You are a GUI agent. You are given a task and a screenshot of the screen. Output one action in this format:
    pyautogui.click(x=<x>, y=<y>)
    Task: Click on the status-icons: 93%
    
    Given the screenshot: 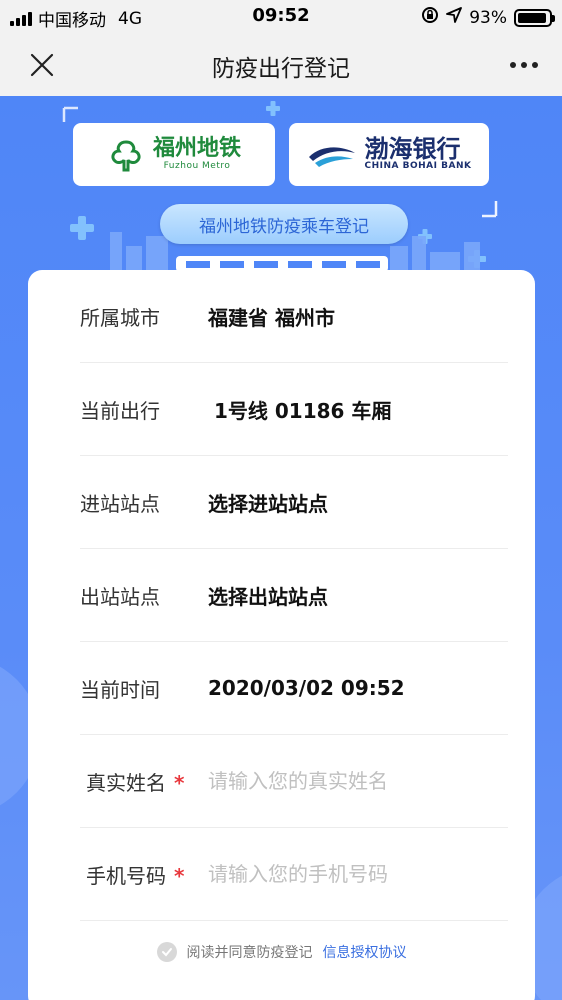 What is the action you would take?
    pyautogui.click(x=488, y=17)
    